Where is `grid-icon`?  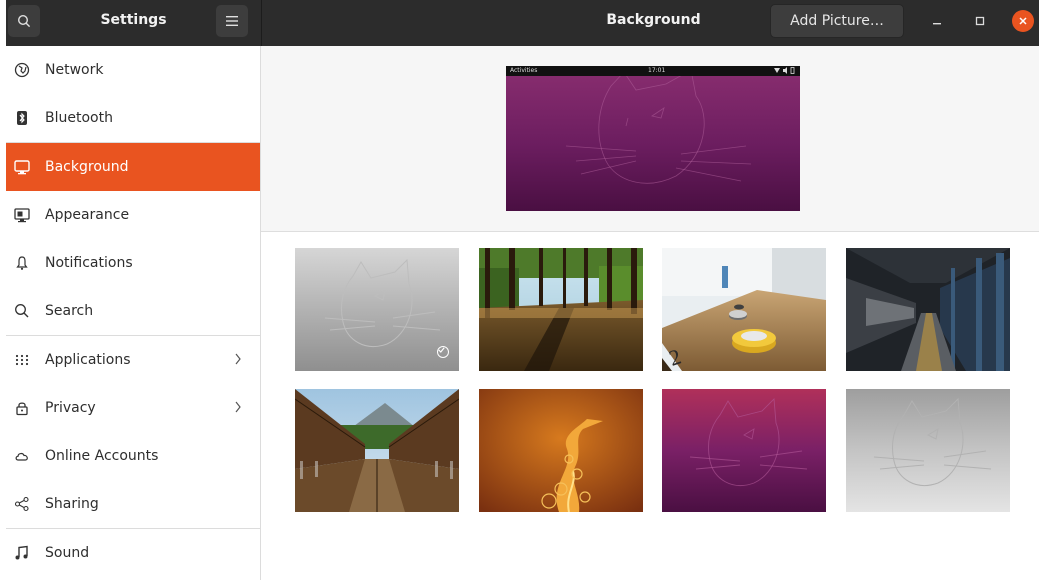
grid-icon is located at coordinates (22, 360).